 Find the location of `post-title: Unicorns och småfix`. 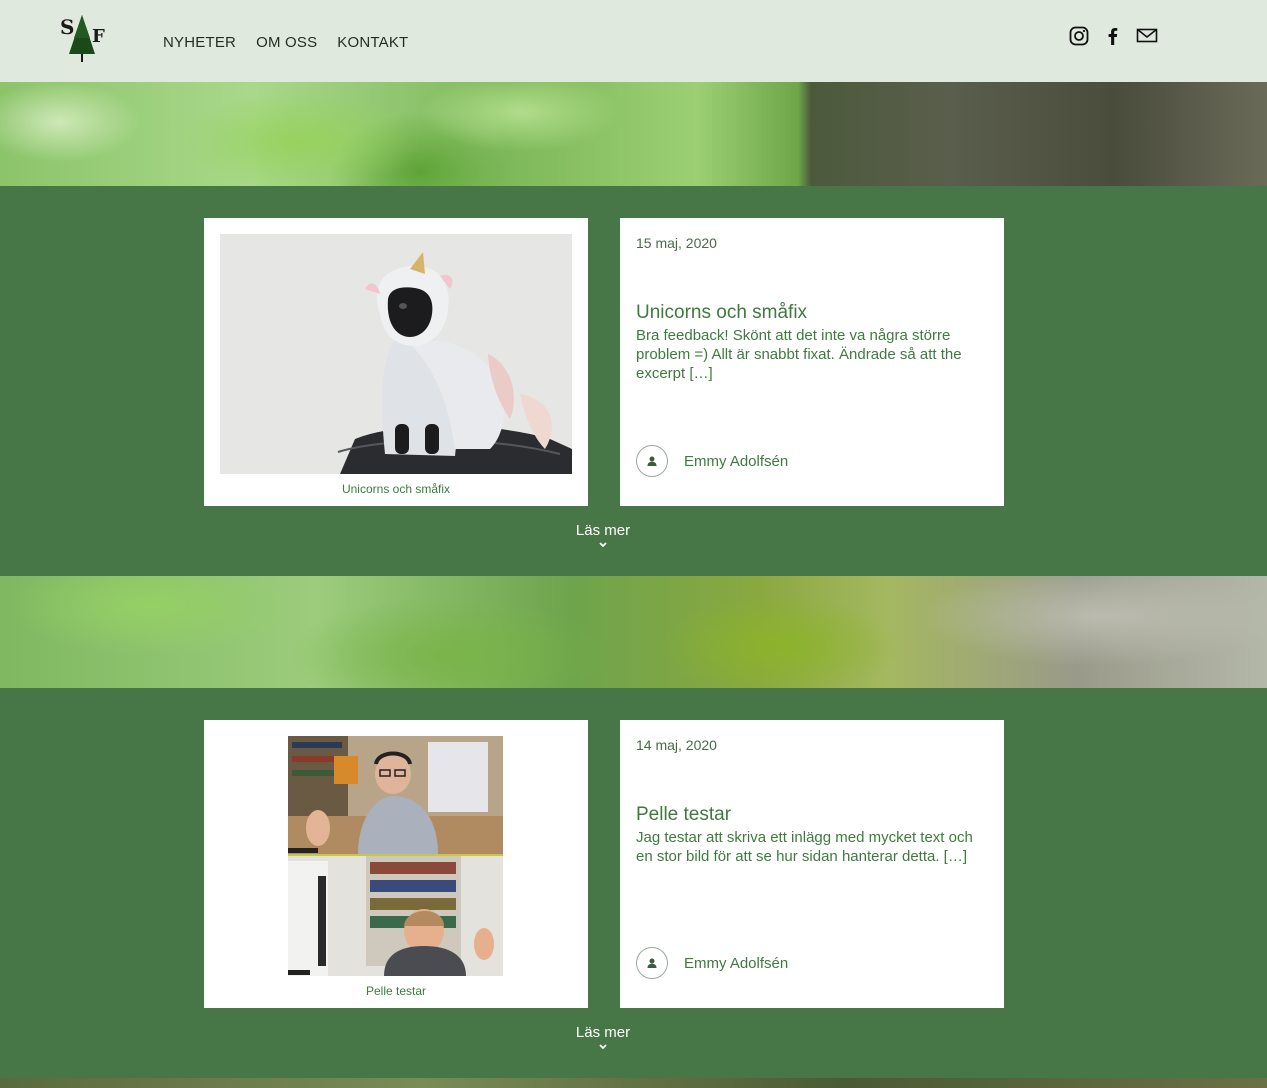

post-title: Unicorns och småfix is located at coordinates (721, 313).